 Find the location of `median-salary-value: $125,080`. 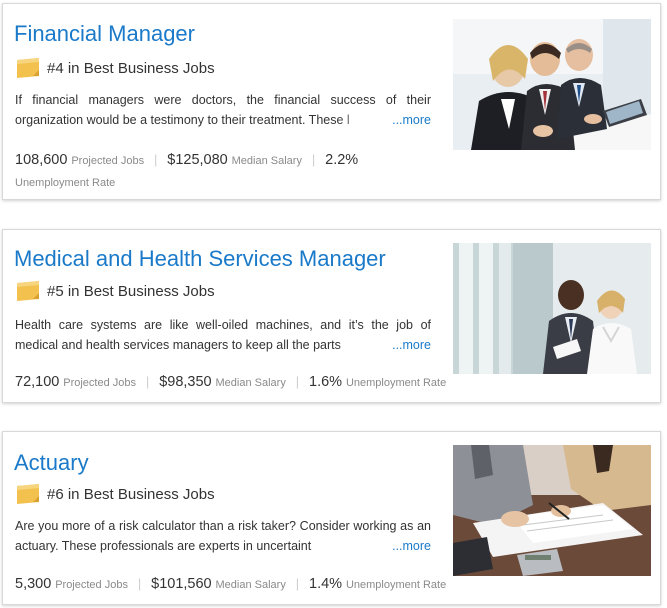

median-salary-value: $125,080 is located at coordinates (197, 160).